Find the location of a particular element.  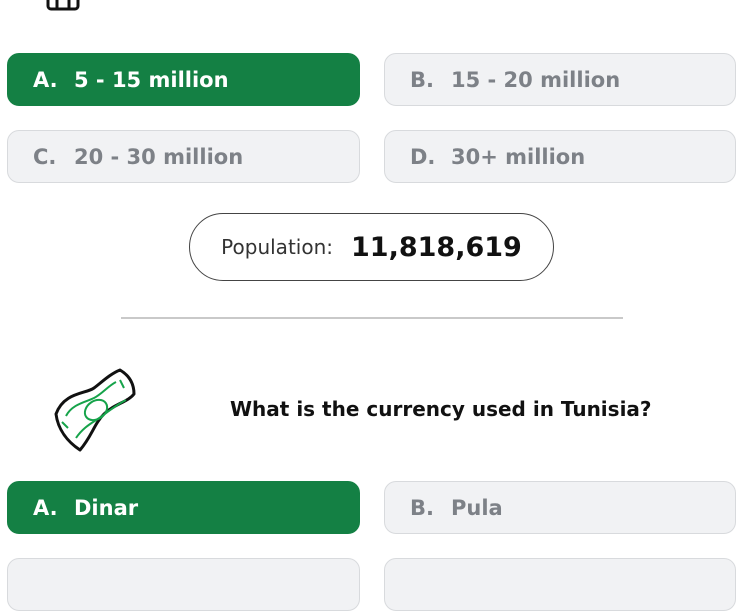

population-value: 11,818,619 is located at coordinates (436, 247).